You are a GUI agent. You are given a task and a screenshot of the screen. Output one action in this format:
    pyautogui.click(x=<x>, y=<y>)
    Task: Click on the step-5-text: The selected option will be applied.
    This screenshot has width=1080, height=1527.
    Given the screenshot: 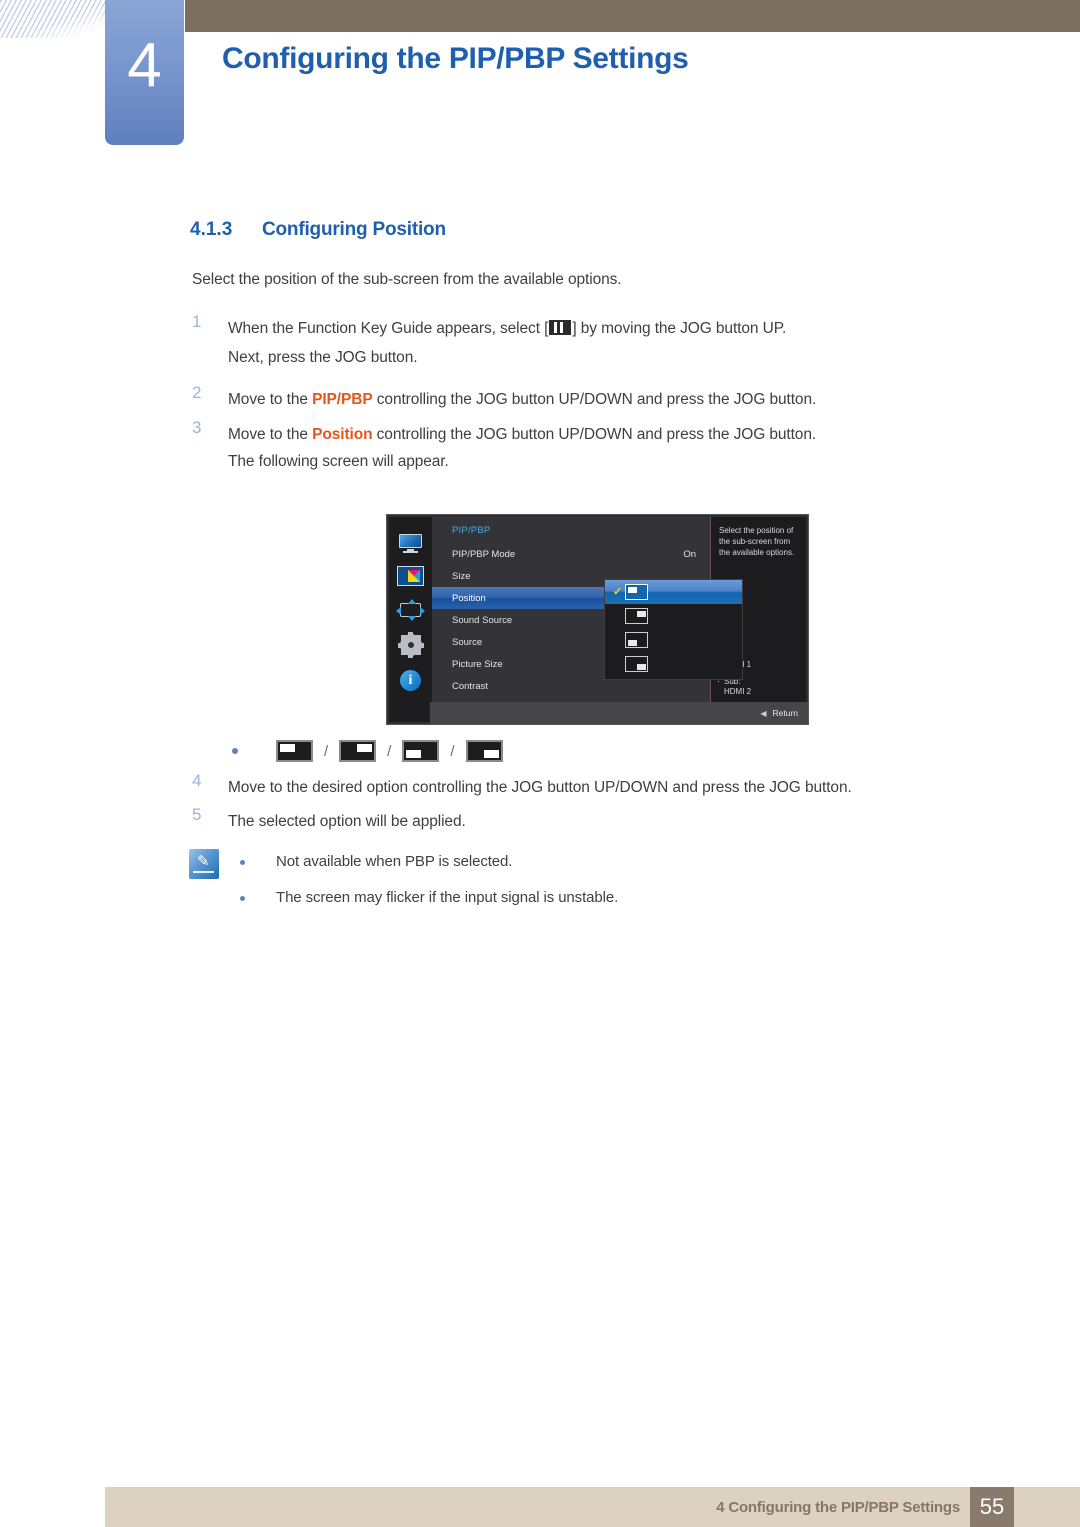 What is the action you would take?
    pyautogui.click(x=347, y=821)
    